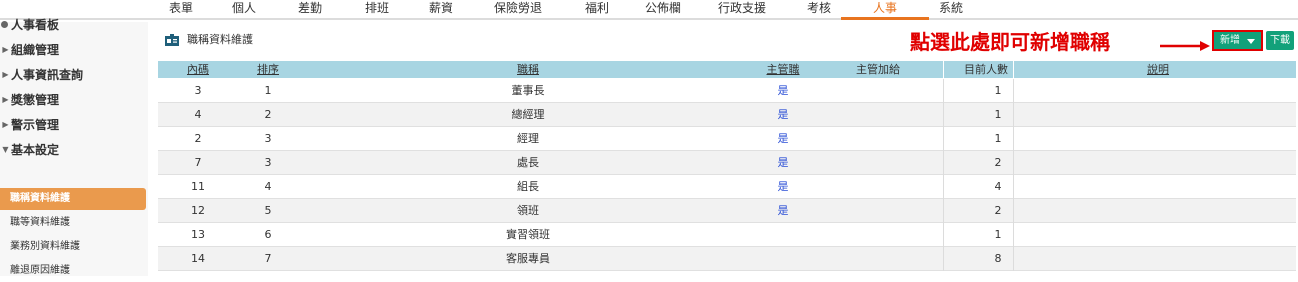  I want to click on table-cell-title: 總經理, so click(528, 114).